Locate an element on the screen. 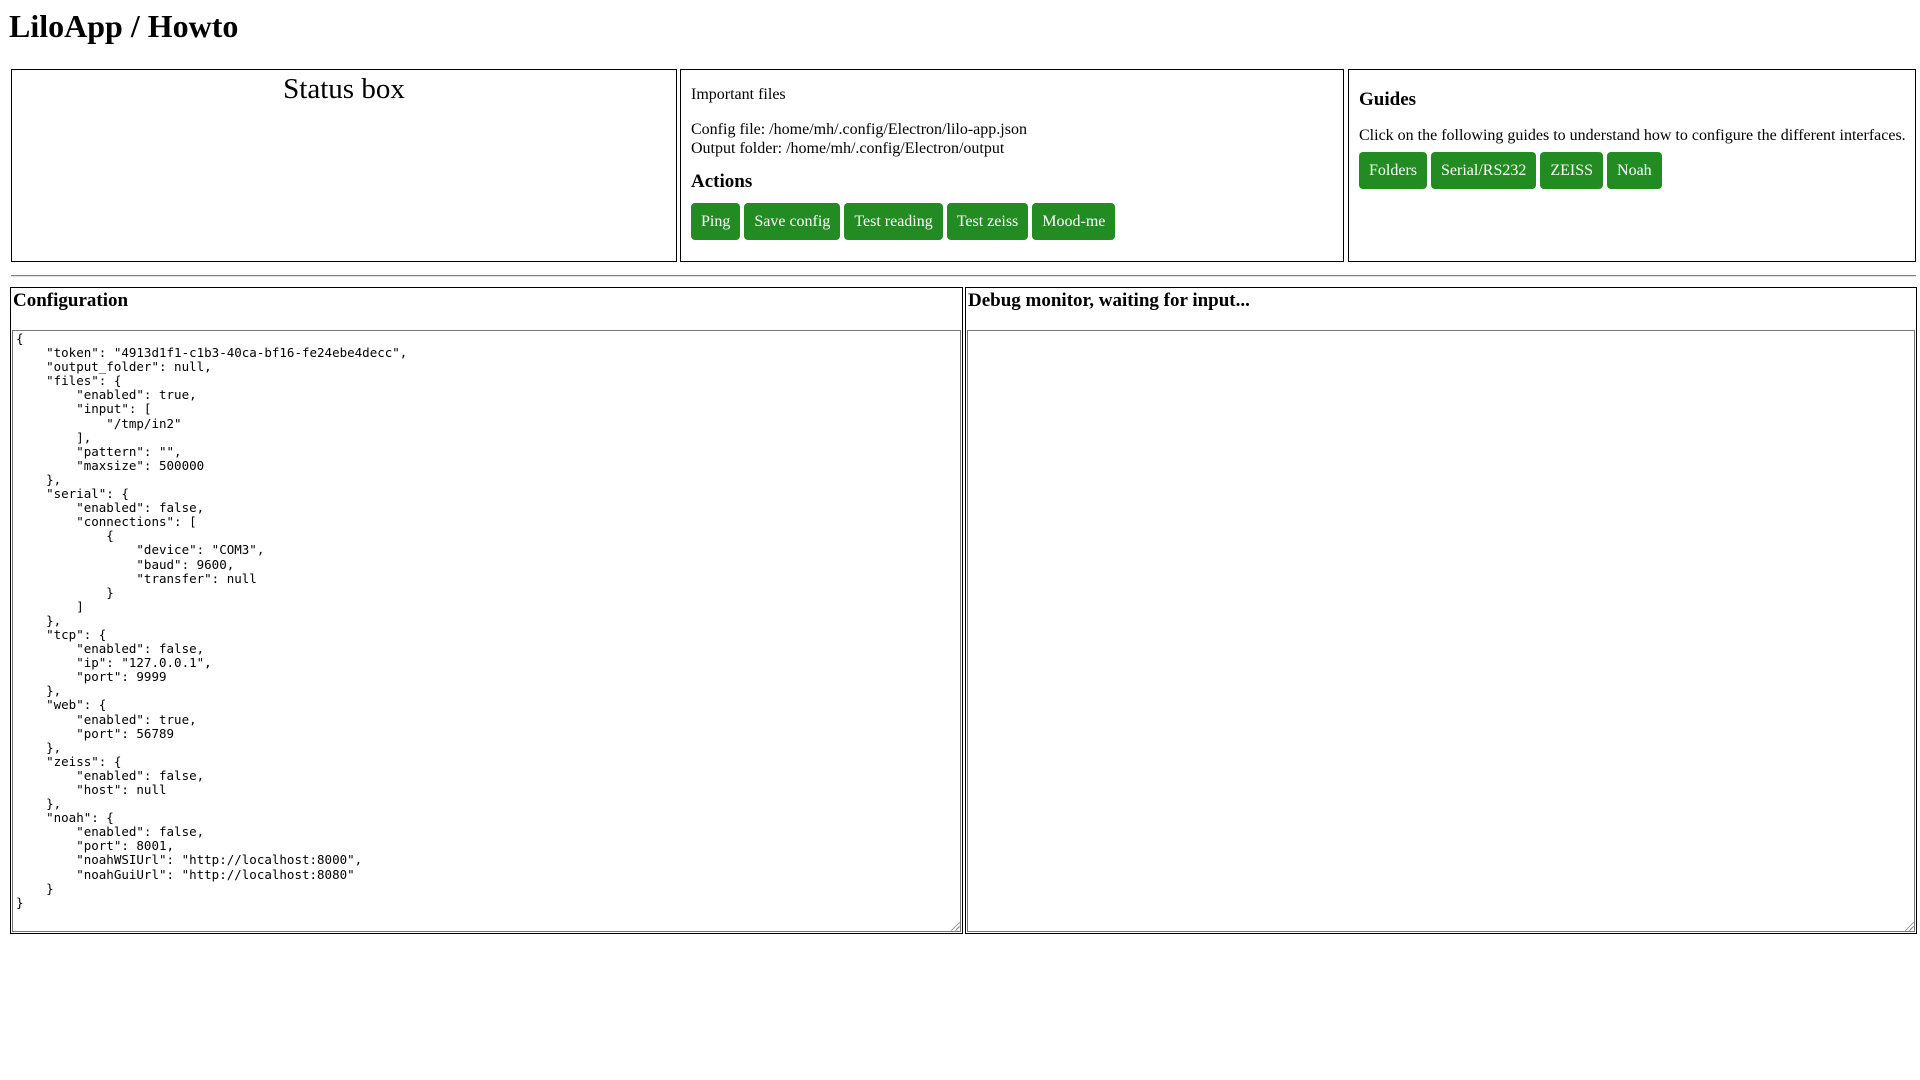 The width and height of the screenshot is (1920, 1080). guides-heading: Guides is located at coordinates (1388, 99).